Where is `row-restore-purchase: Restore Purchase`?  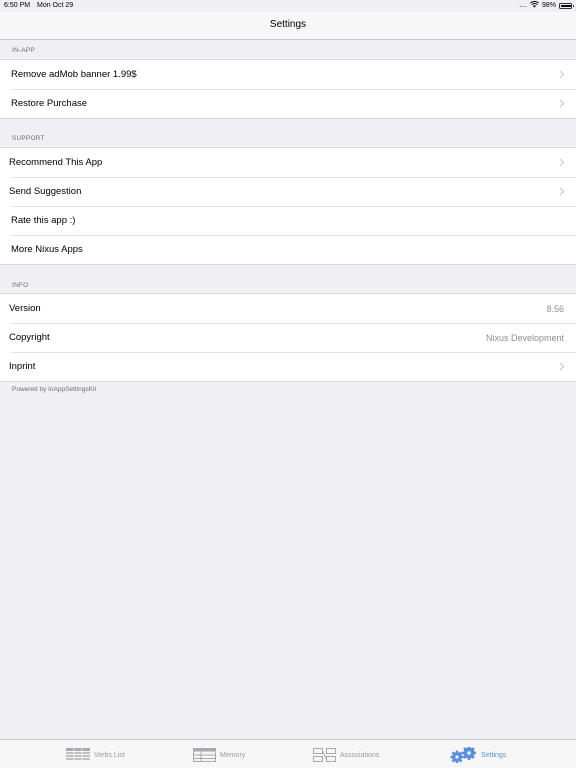
row-restore-purchase: Restore Purchase is located at coordinates (288, 103).